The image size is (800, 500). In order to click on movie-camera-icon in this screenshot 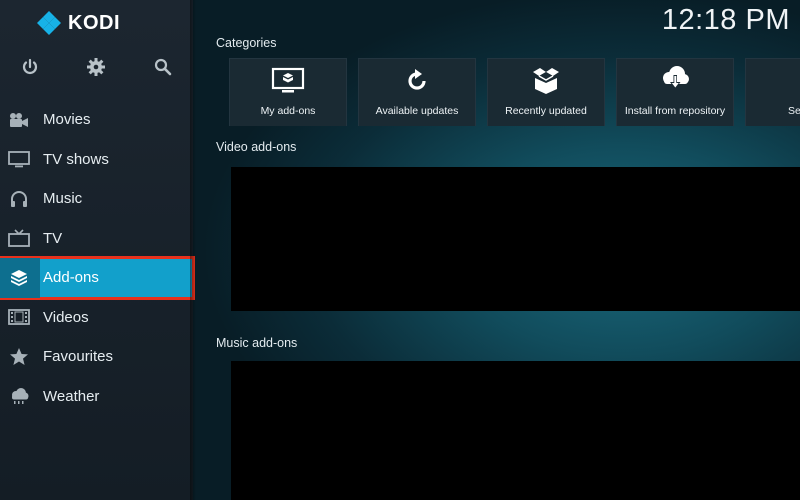, I will do `click(19, 120)`.